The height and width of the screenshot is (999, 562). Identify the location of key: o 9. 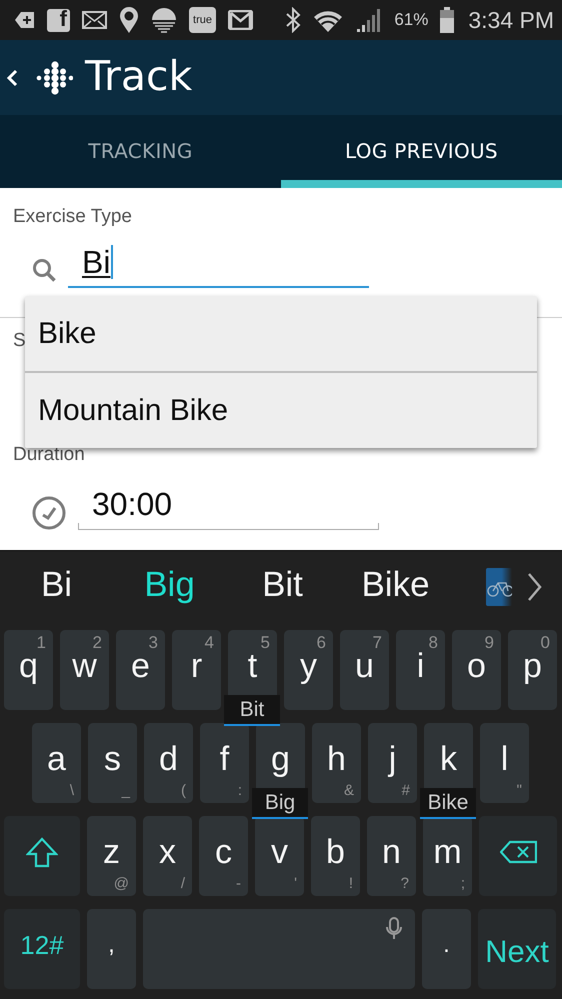
(476, 670).